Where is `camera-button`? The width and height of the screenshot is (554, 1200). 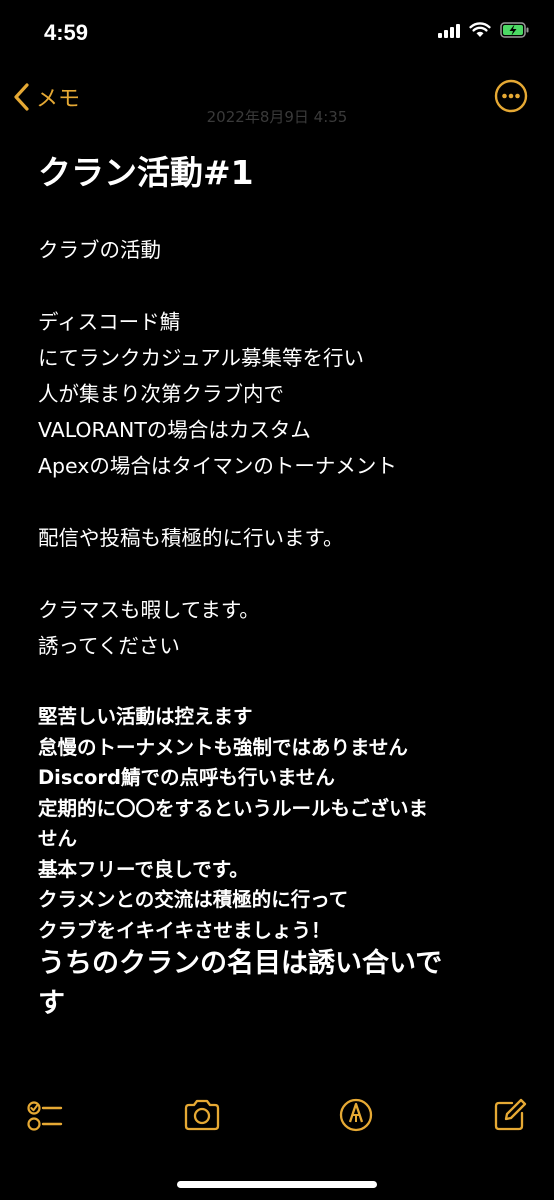
camera-button is located at coordinates (202, 1115).